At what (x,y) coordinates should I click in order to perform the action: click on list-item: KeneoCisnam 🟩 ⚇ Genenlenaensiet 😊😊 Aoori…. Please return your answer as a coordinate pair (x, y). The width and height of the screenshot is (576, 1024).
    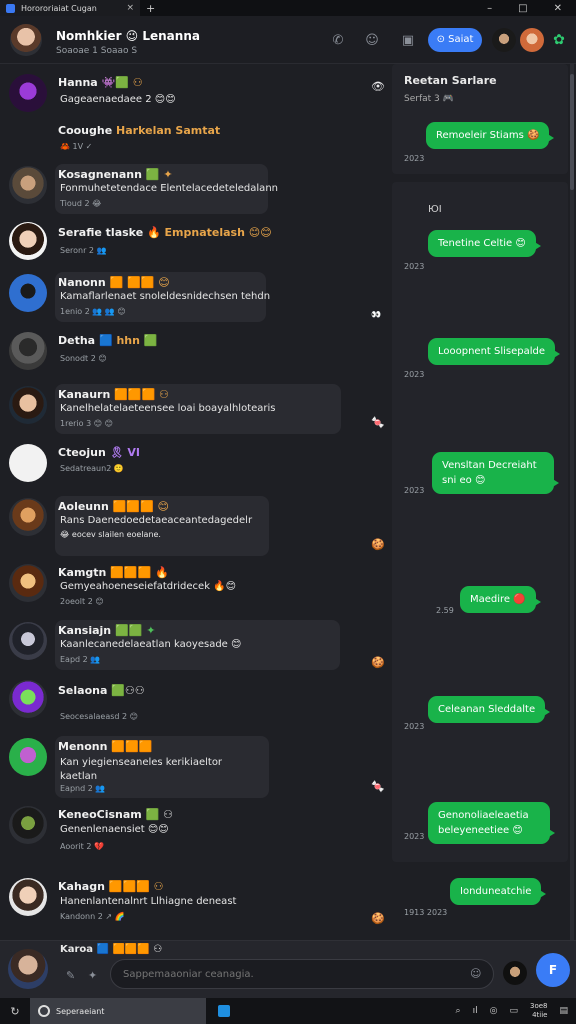
    Looking at the image, I should click on (195, 837).